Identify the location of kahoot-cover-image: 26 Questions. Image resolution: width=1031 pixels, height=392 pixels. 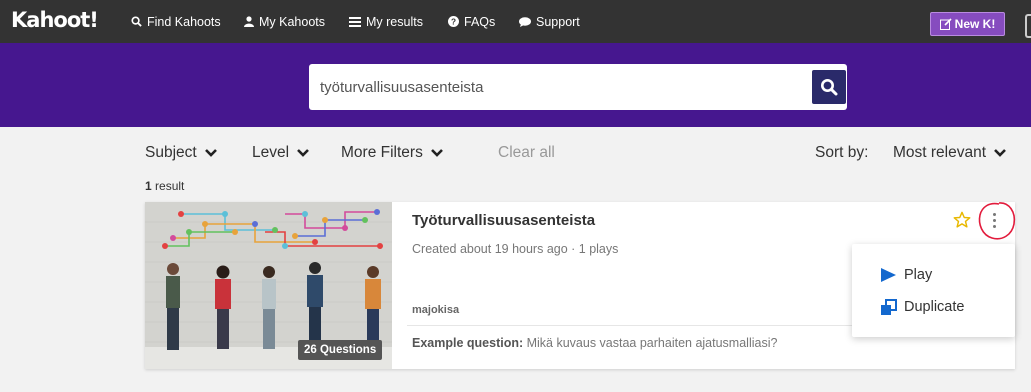
(268, 285).